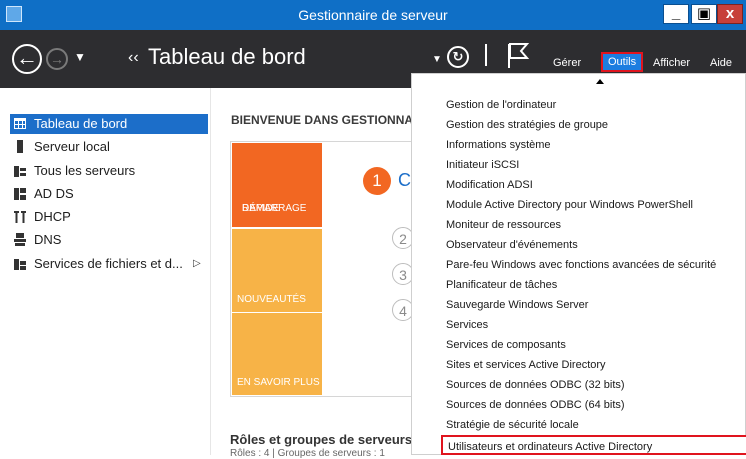 The image size is (746, 459). I want to click on sidebar-item-label: Serveur local, so click(72, 146).